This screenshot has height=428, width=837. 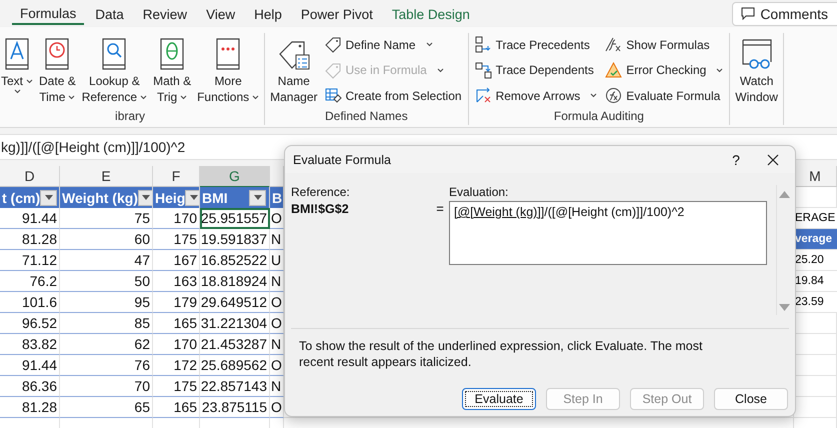 I want to click on table-cell: 76, so click(x=106, y=365).